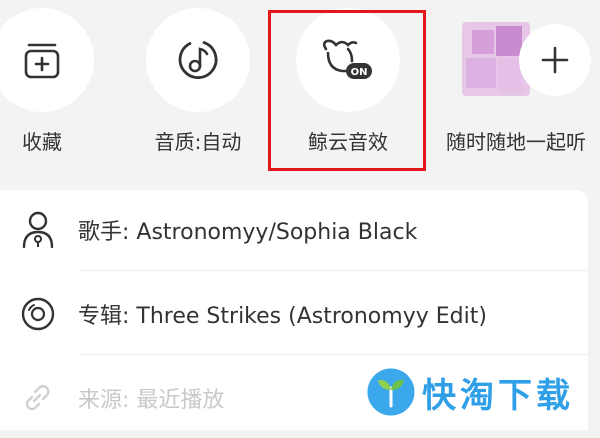 Image resolution: width=600 pixels, height=438 pixels. Describe the element at coordinates (42, 142) in the screenshot. I see `collect-label: 收藏` at that location.